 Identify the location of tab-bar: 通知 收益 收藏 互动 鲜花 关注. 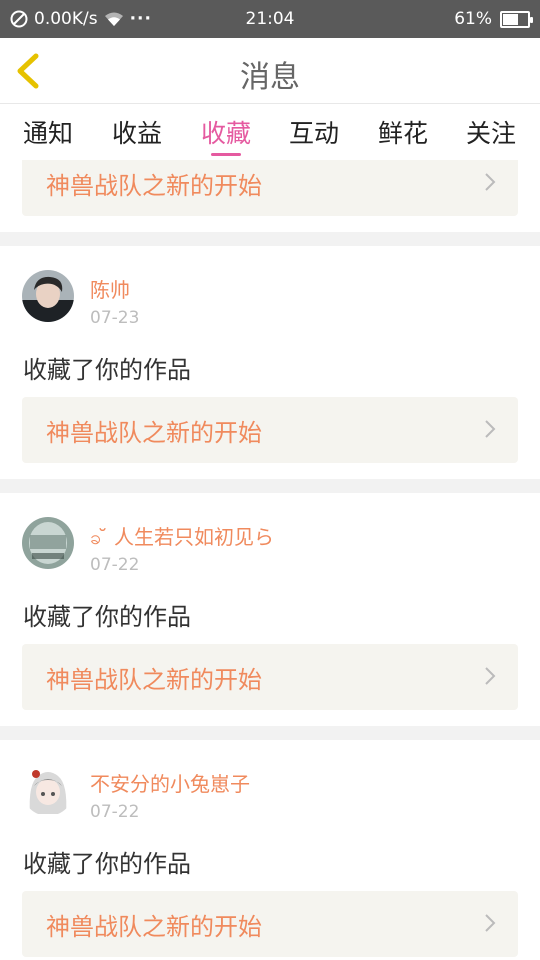
(270, 132).